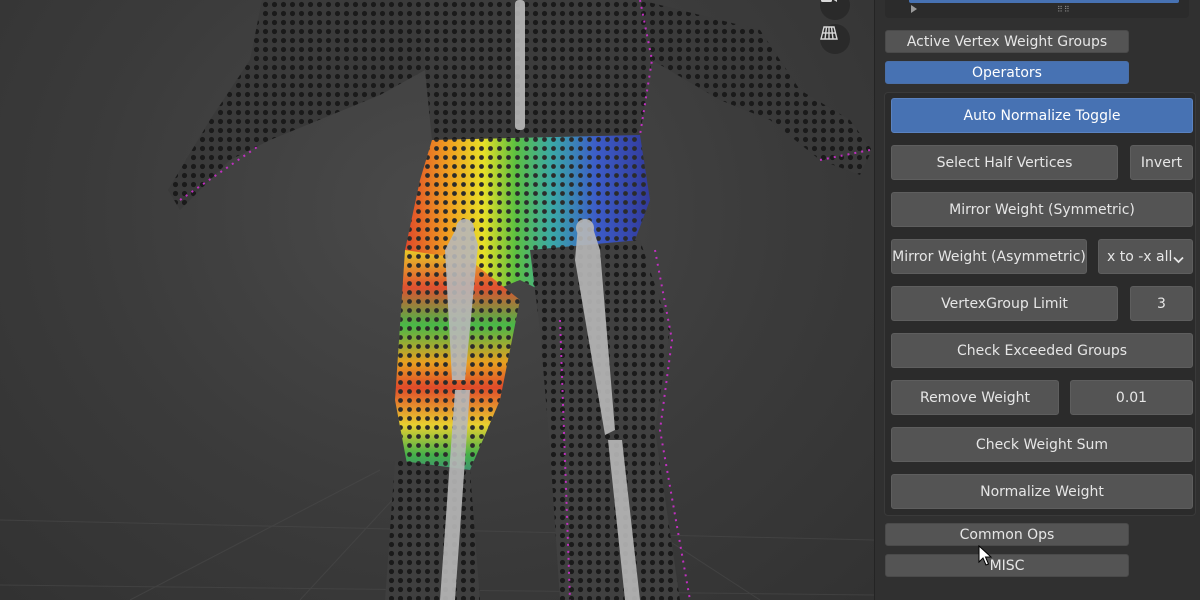 The height and width of the screenshot is (600, 1200). I want to click on mirror-weight-symmetric-button: Mirror Weight (Symmetric), so click(1042, 209).